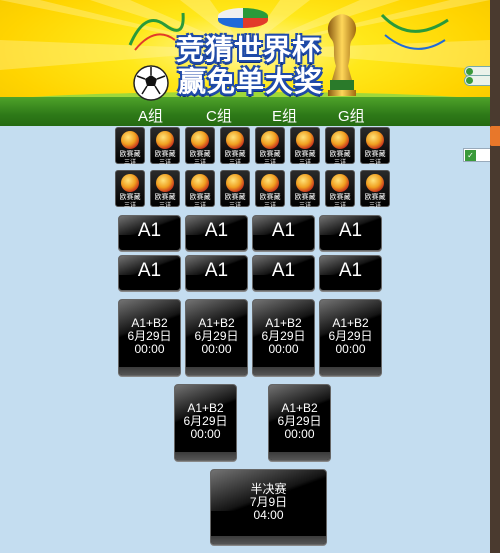  I want to click on right-gutter, so click(495, 276).